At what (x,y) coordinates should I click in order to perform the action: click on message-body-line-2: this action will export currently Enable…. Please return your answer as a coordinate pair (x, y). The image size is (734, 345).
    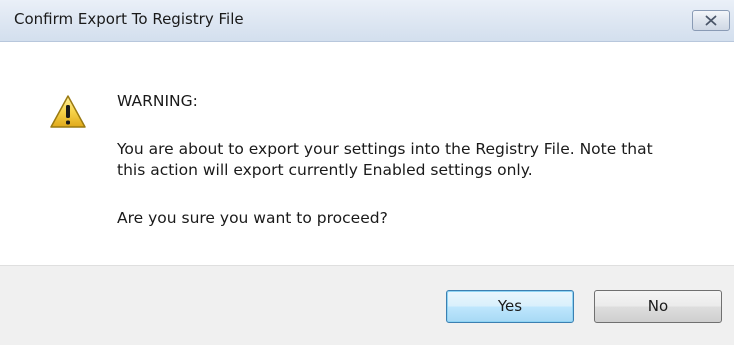
    Looking at the image, I should click on (325, 170).